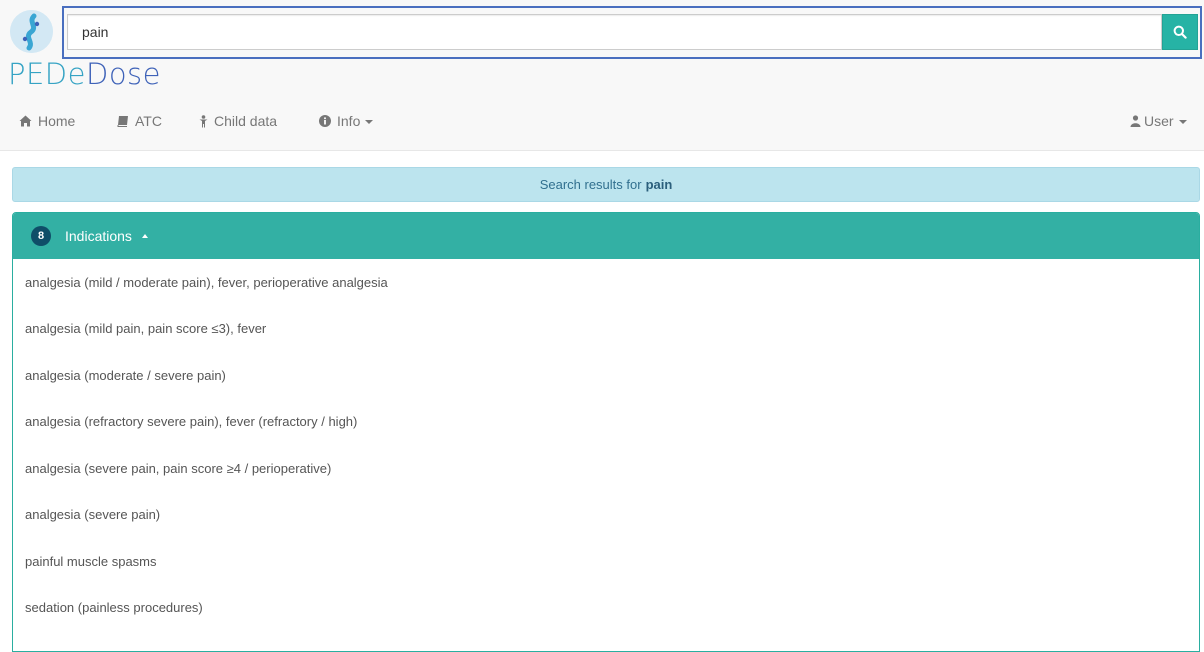  I want to click on info-icon, so click(325, 121).